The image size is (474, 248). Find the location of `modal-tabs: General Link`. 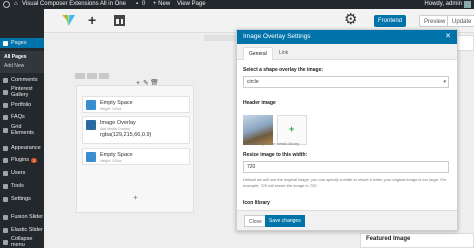

modal-tabs: General Link is located at coordinates (347, 52).